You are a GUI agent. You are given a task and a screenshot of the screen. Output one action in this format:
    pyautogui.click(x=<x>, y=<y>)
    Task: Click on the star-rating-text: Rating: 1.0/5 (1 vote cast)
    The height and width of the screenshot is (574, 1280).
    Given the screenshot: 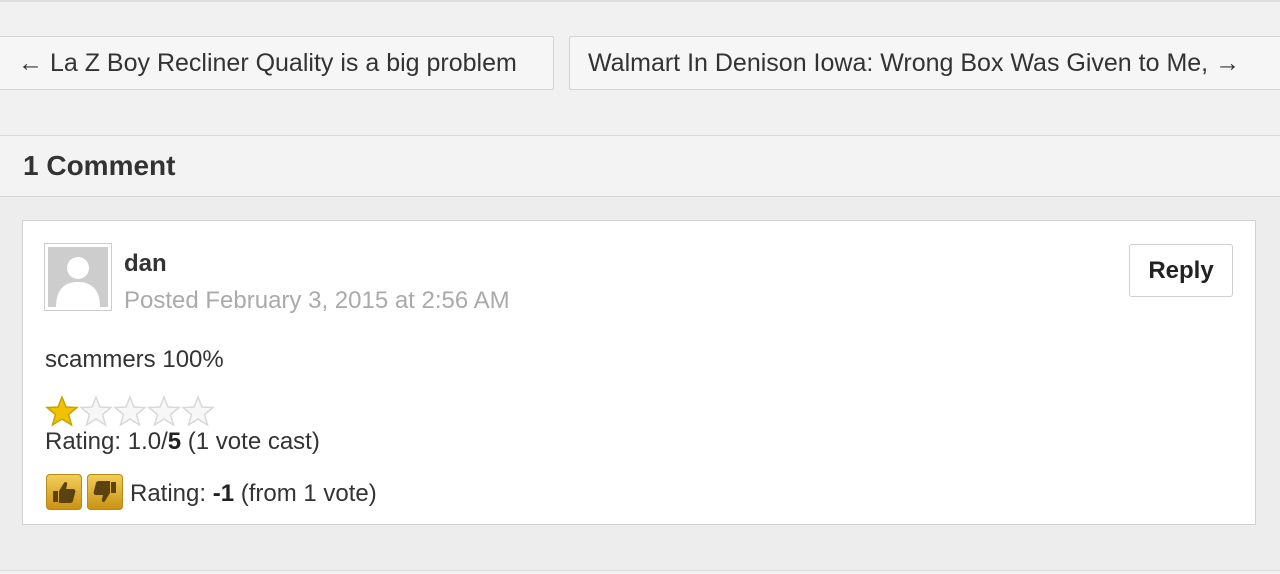 What is the action you would take?
    pyautogui.click(x=182, y=442)
    